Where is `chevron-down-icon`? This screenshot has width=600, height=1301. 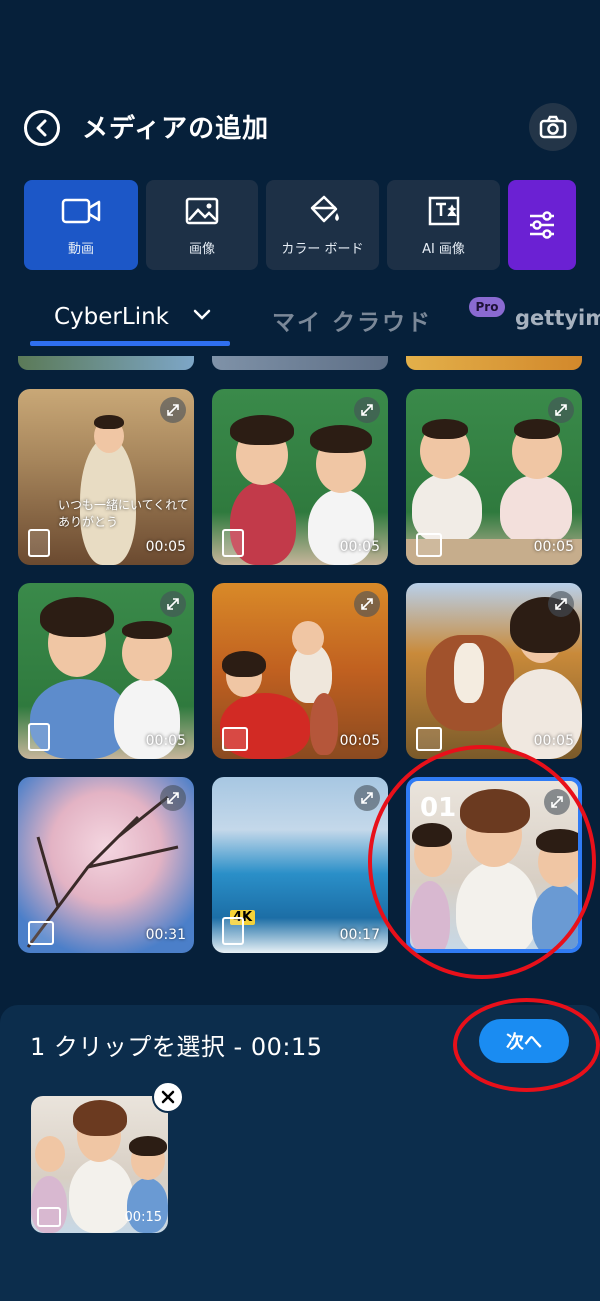 chevron-down-icon is located at coordinates (202, 315).